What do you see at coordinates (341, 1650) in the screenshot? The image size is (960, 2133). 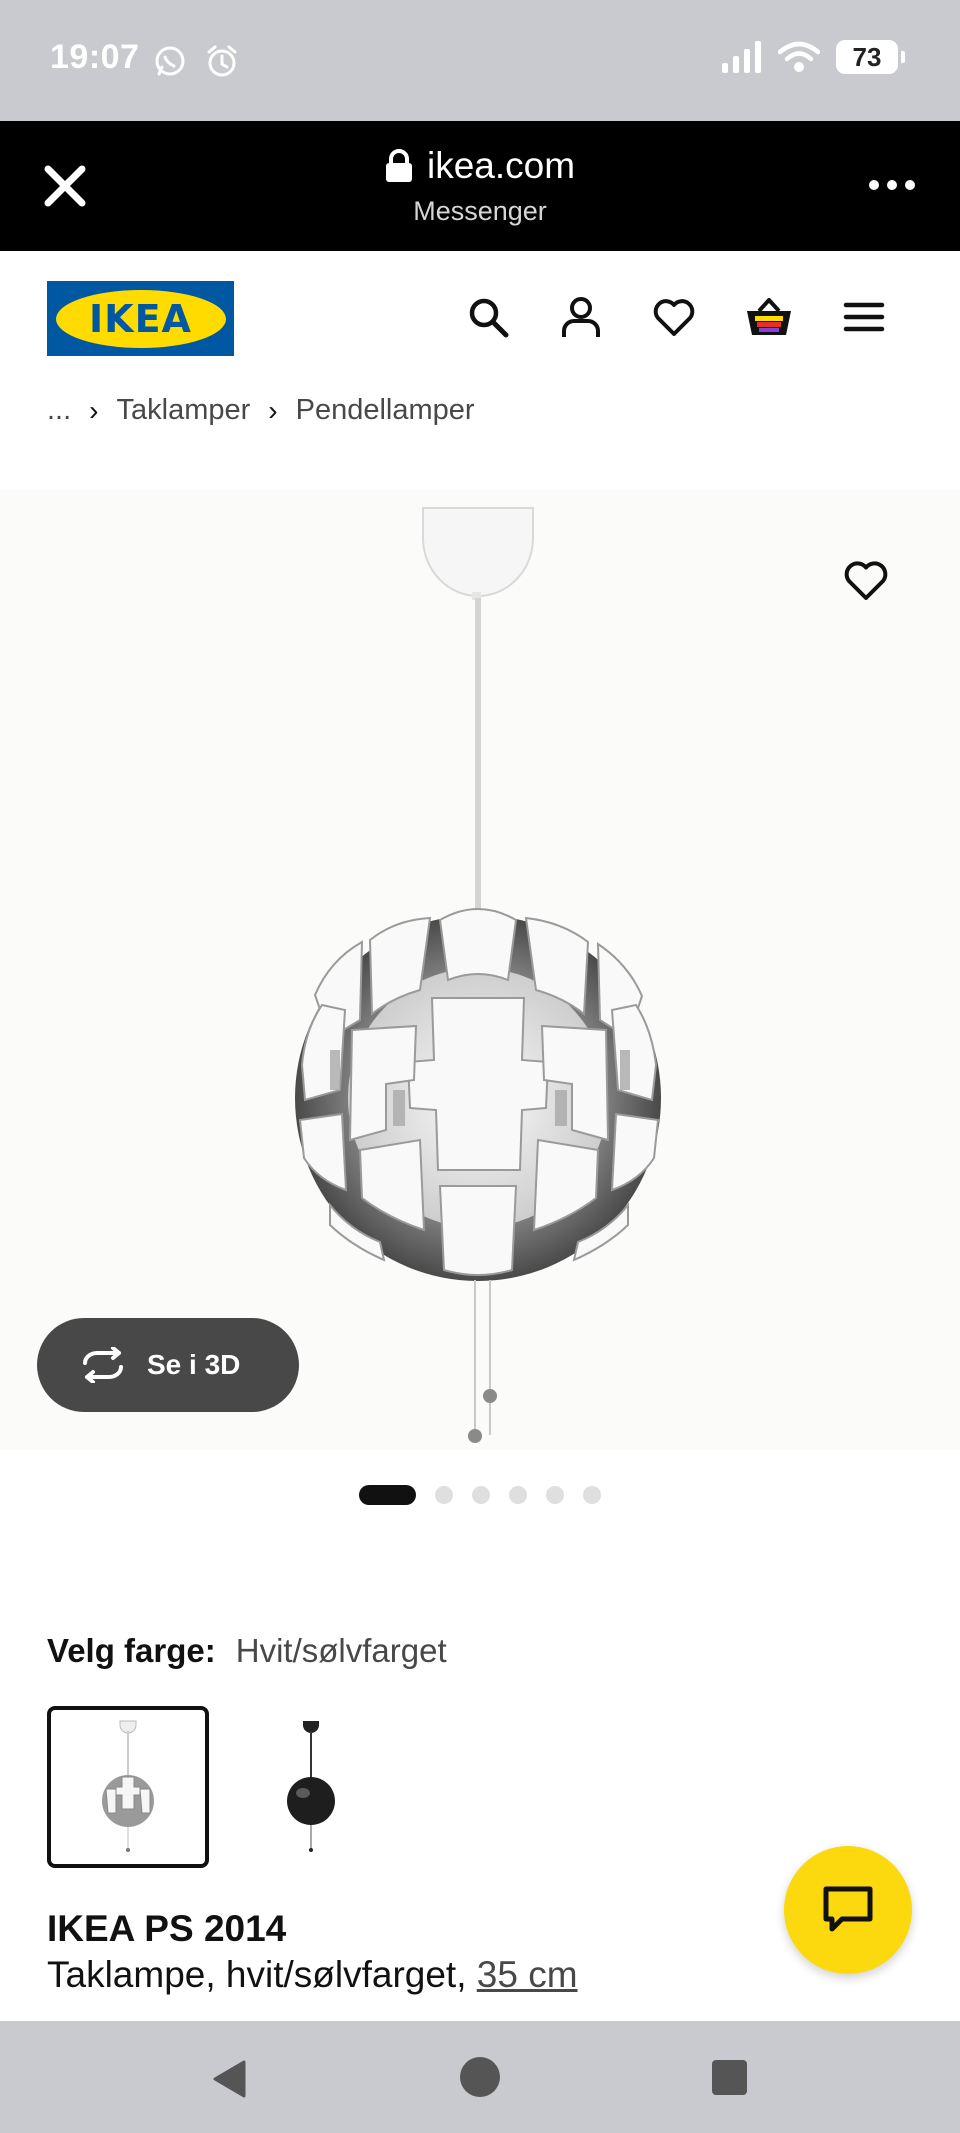 I see `color-value: Hvit/sølvfarget` at bounding box center [341, 1650].